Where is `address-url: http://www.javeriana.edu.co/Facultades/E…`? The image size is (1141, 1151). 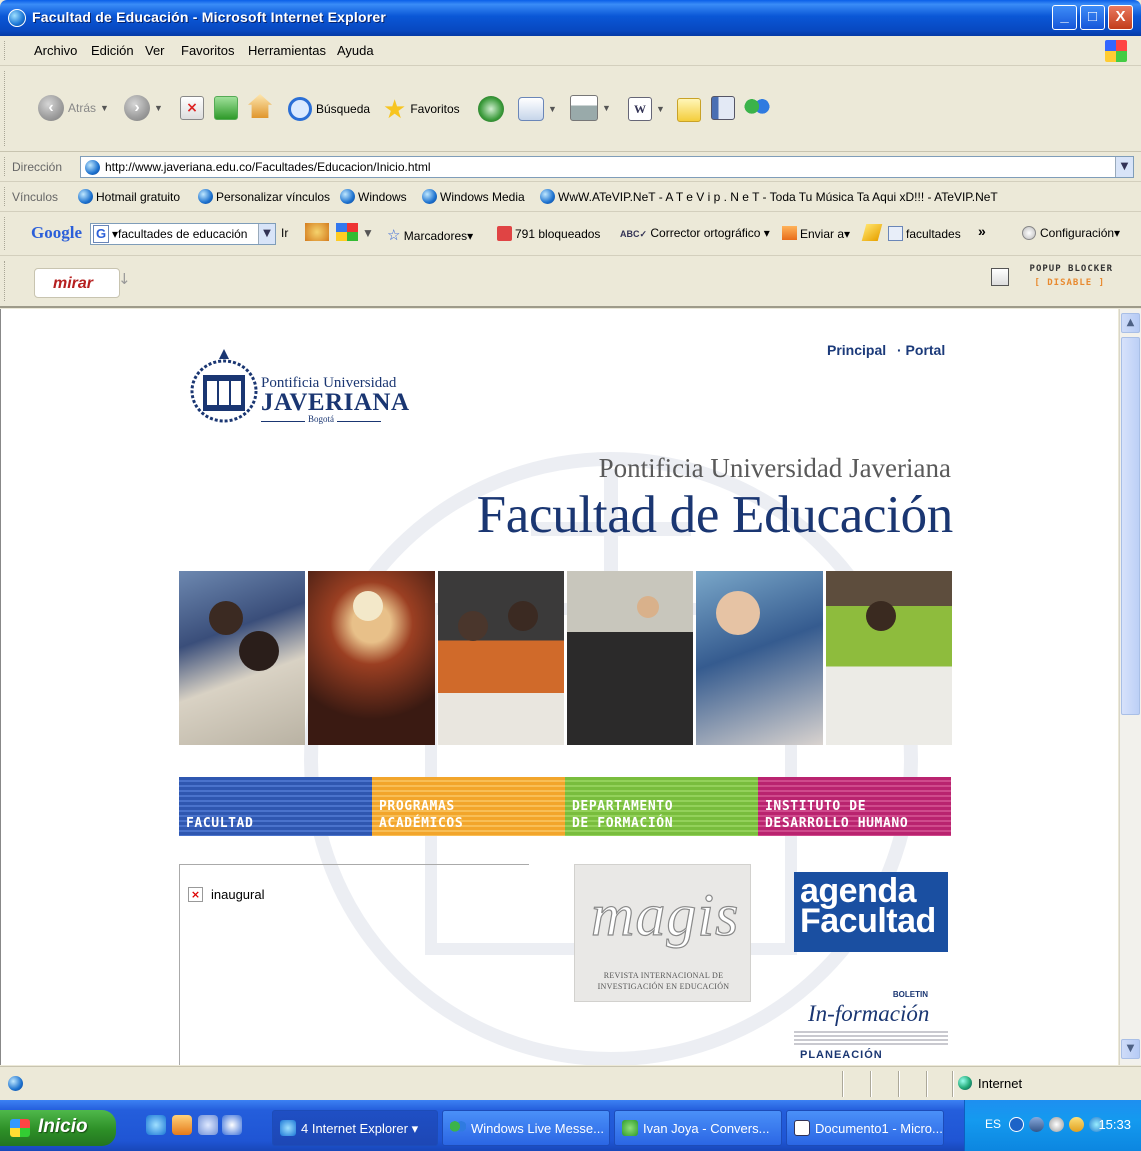 address-url: http://www.javeriana.edu.co/Facultades/E… is located at coordinates (268, 167).